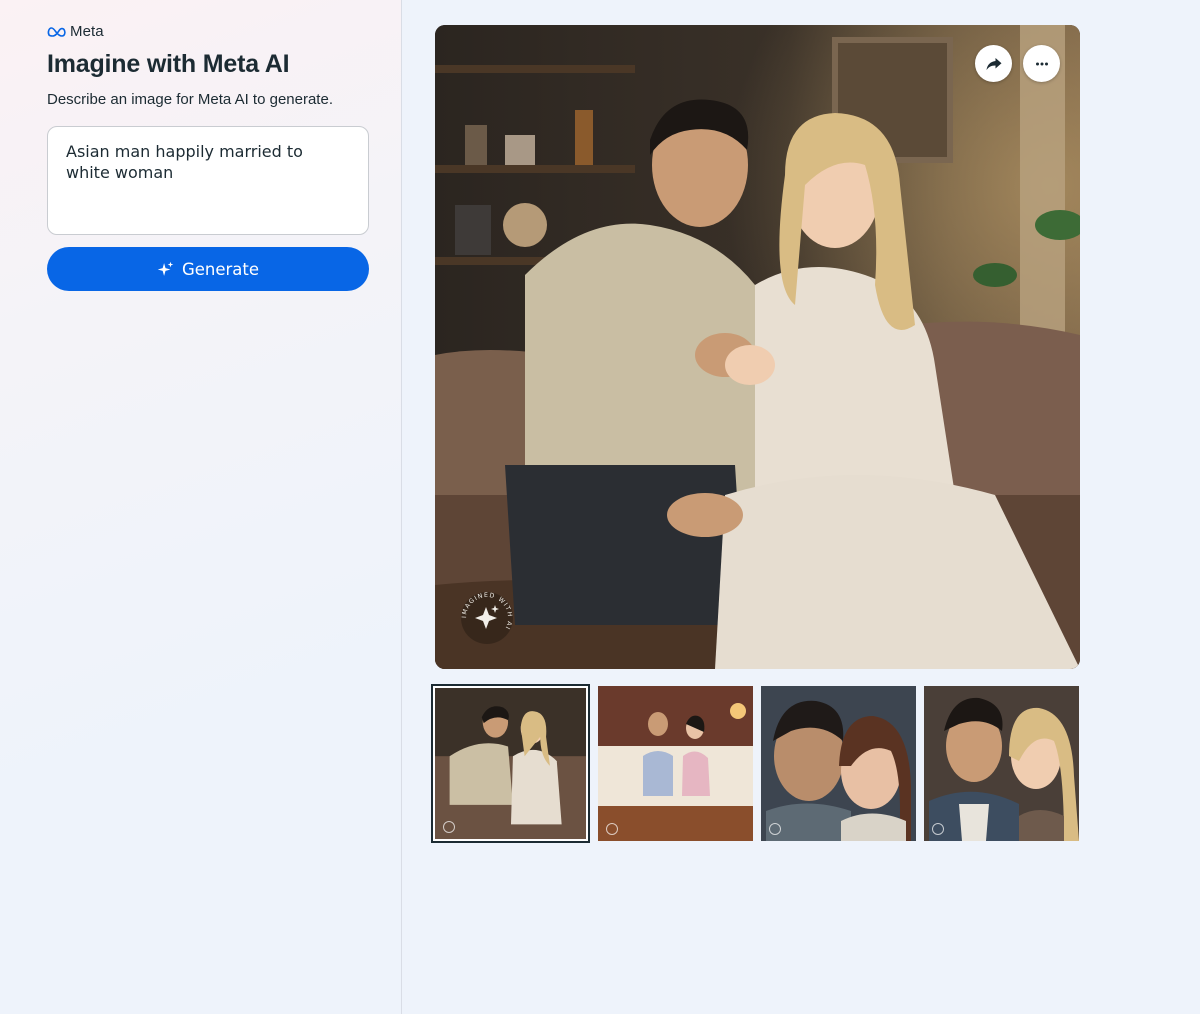 This screenshot has width=1200, height=1014. I want to click on meta-logo: Meta, so click(75, 31).